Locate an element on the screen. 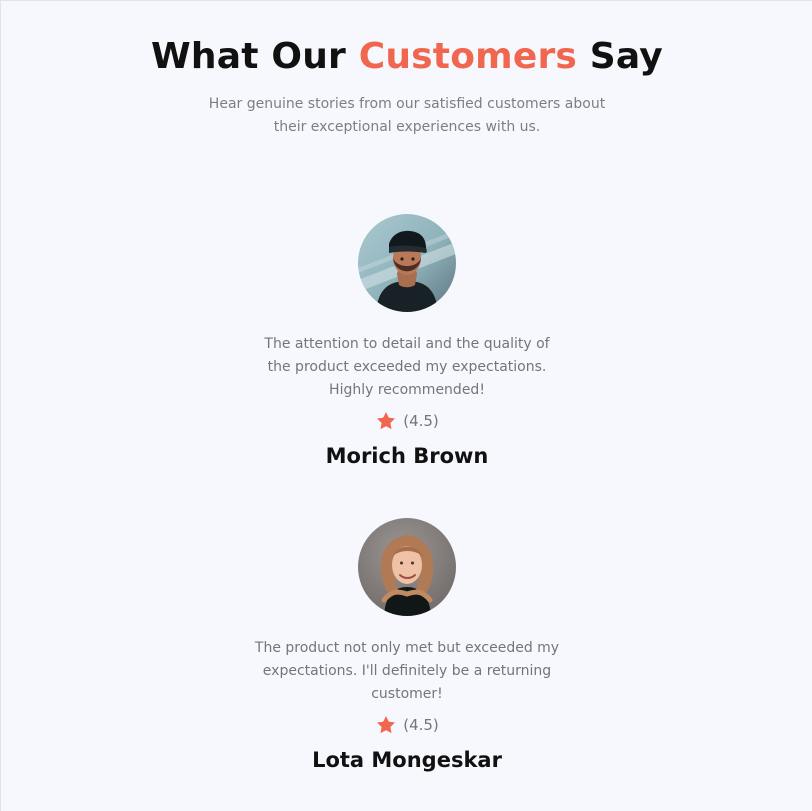 This screenshot has width=812, height=811. customer-name: Morich Brown is located at coordinates (407, 456).